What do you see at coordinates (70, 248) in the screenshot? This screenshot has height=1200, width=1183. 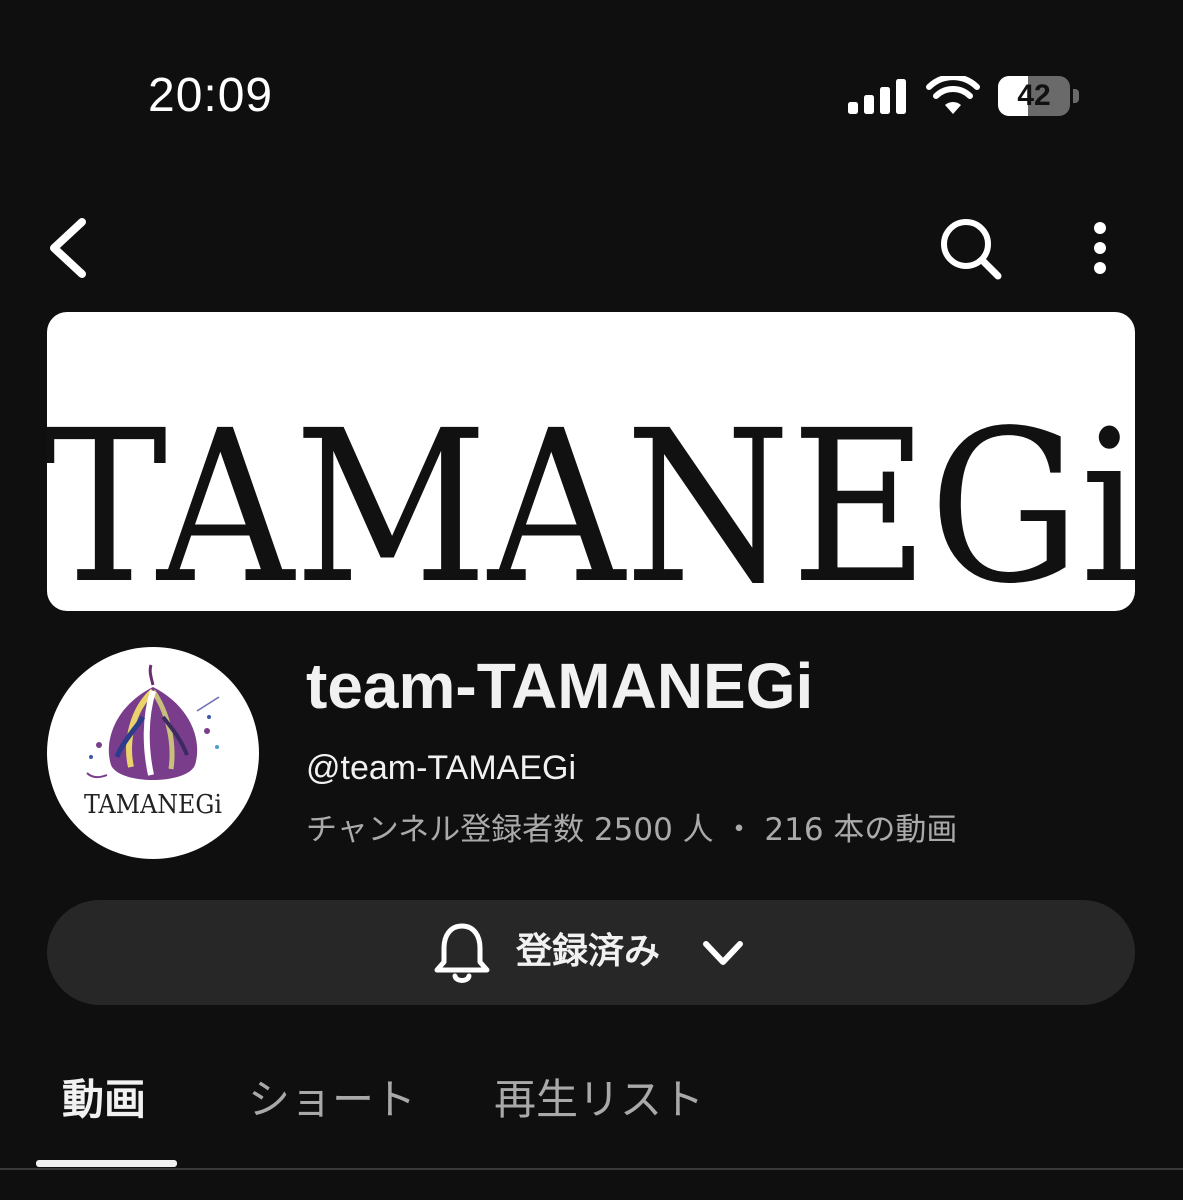 I see `back-chevron-left-icon` at bounding box center [70, 248].